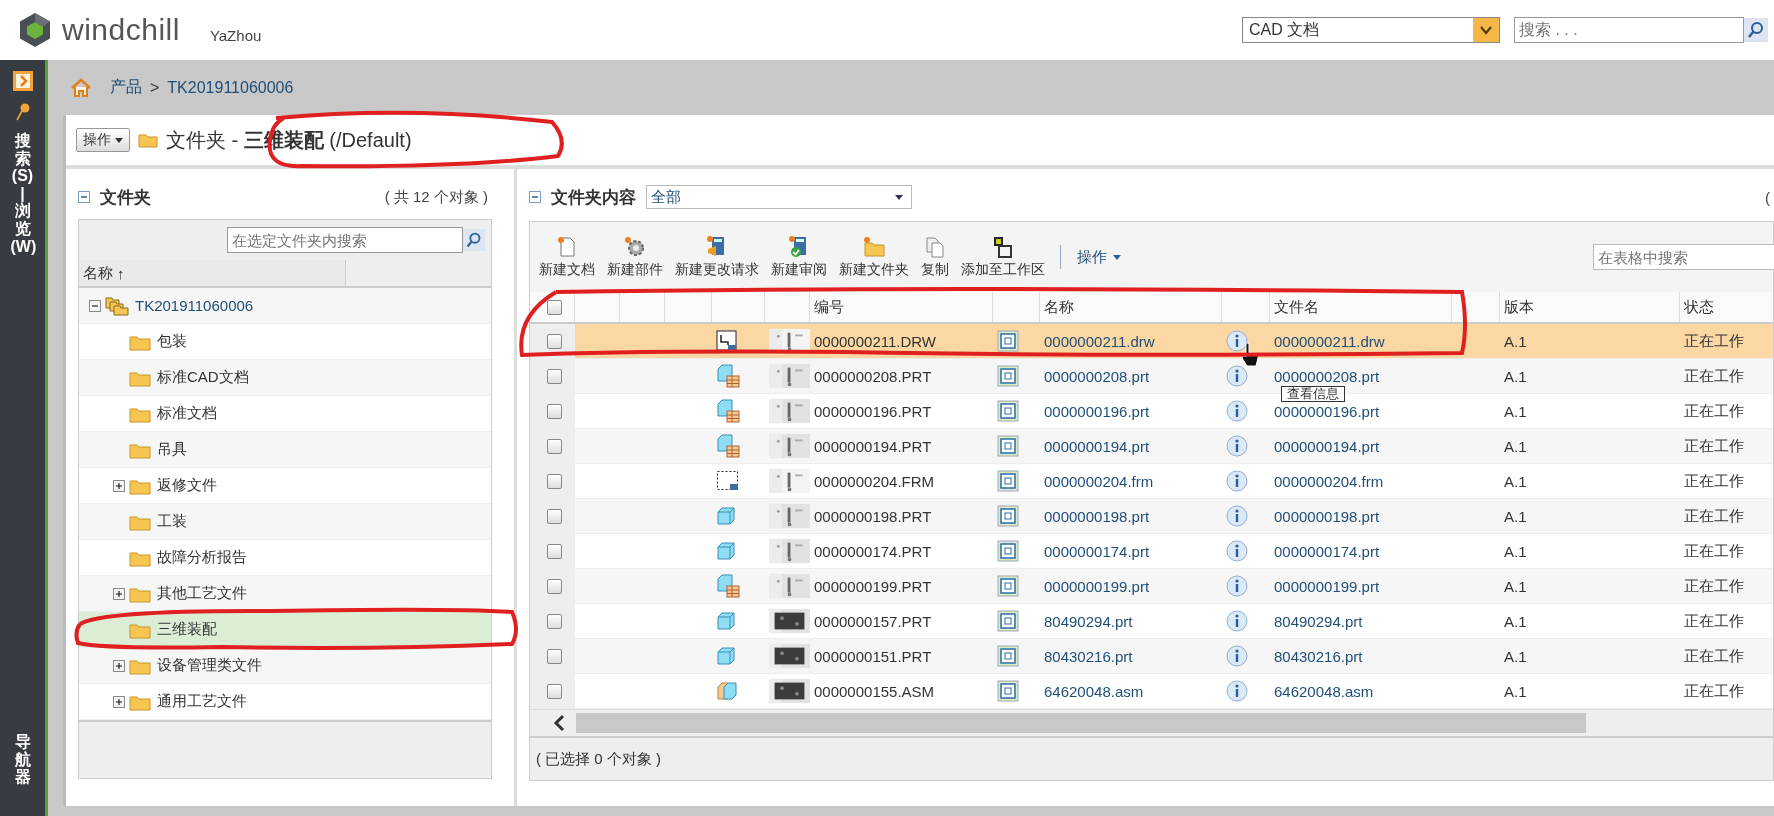 This screenshot has width=1774, height=816. What do you see at coordinates (1629, 30) in the screenshot?
I see `search-field: 搜索 . . .` at bounding box center [1629, 30].